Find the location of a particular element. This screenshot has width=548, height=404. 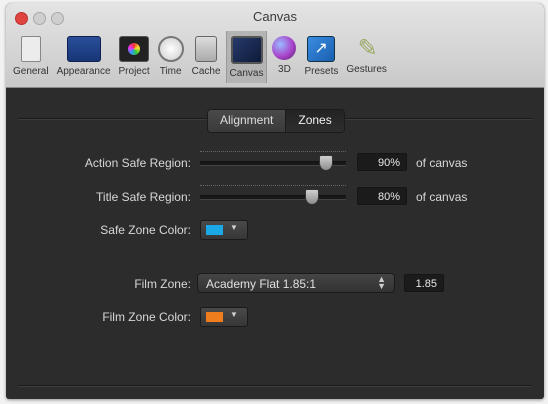

general-icon is located at coordinates (30, 49).